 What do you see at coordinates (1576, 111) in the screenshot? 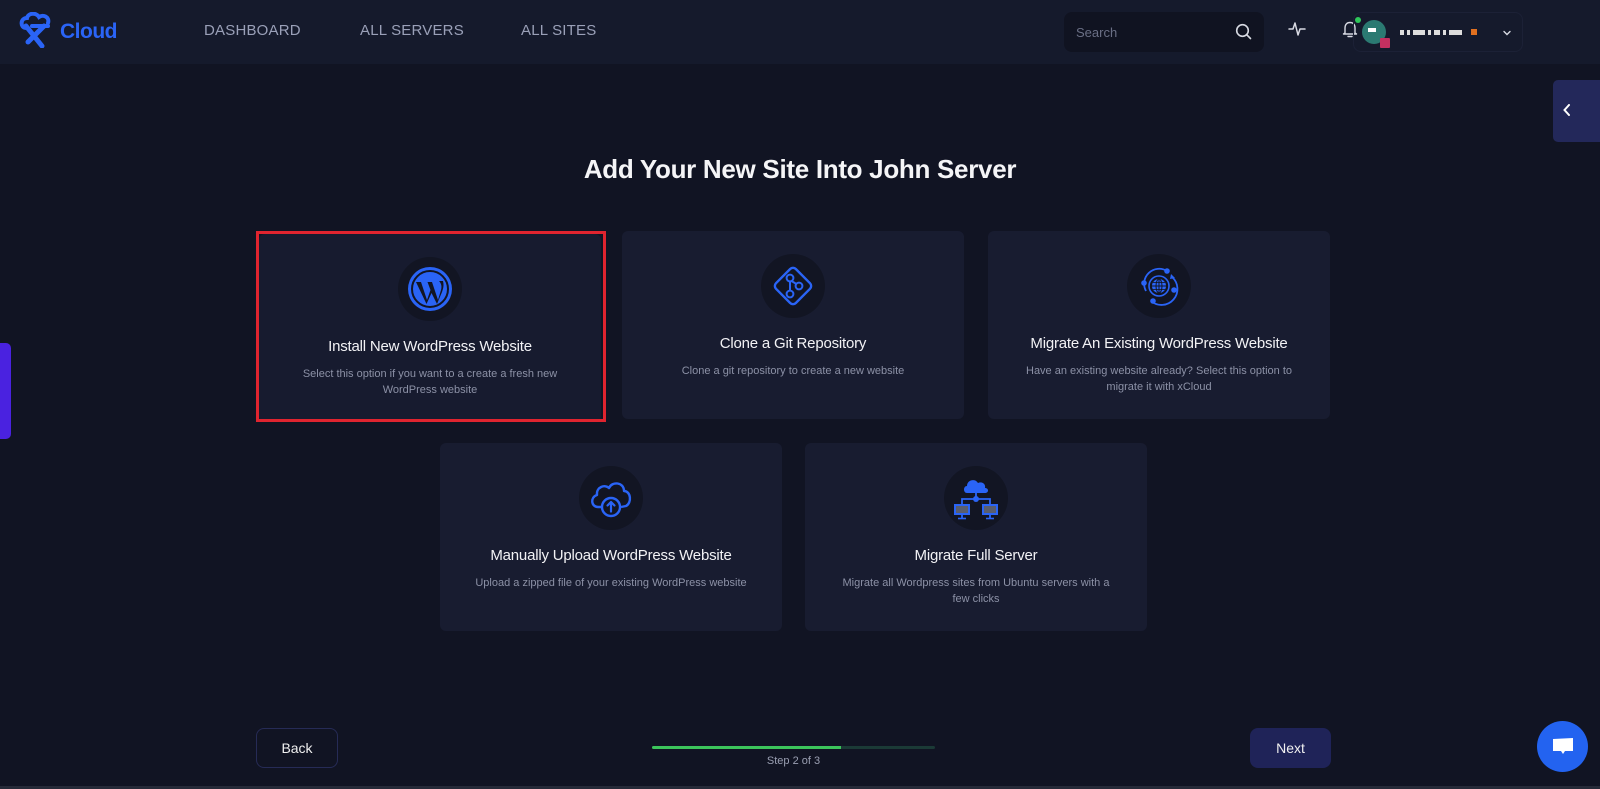
I see `collapse-panel-toggle` at bounding box center [1576, 111].